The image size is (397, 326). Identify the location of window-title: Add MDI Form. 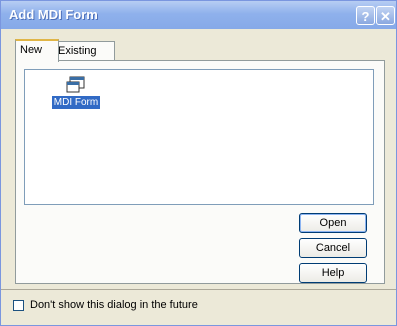
(53, 14).